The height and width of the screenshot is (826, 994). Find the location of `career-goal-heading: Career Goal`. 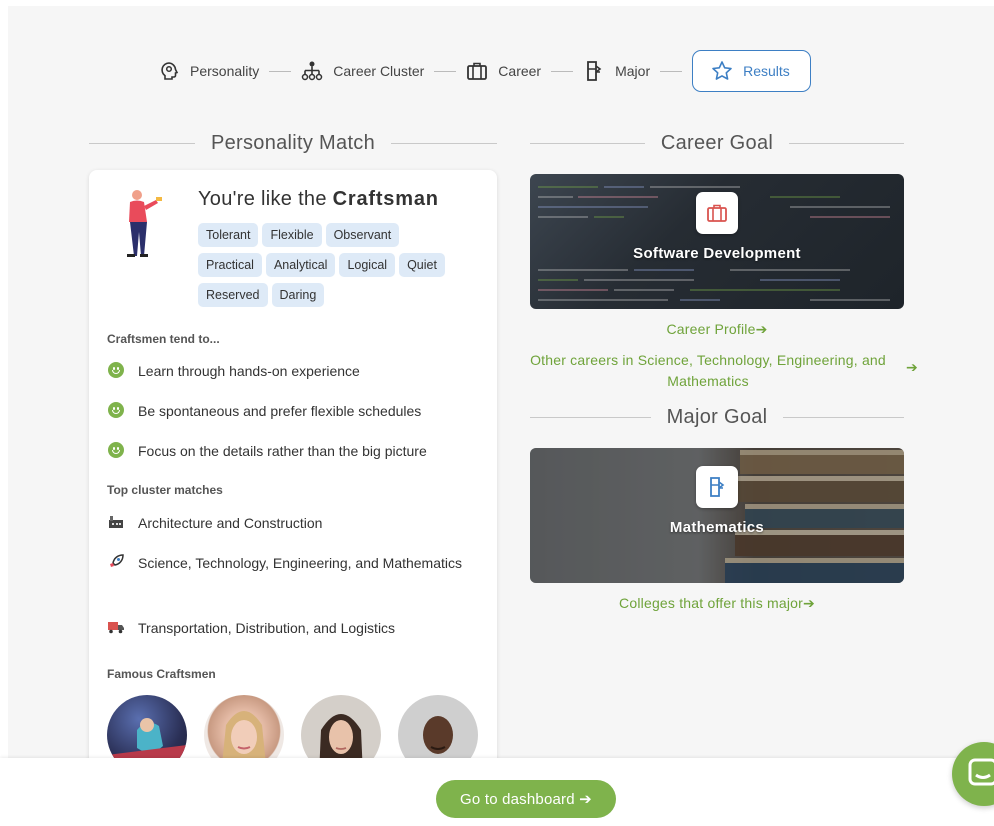

career-goal-heading: Career Goal is located at coordinates (717, 143).